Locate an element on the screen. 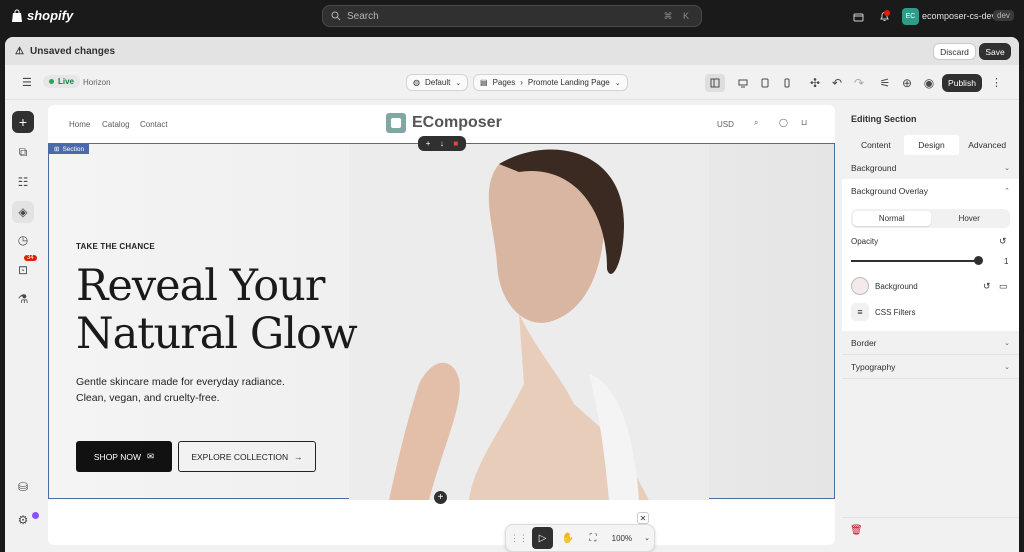  sections-icon: ⧉ is located at coordinates (23, 152).